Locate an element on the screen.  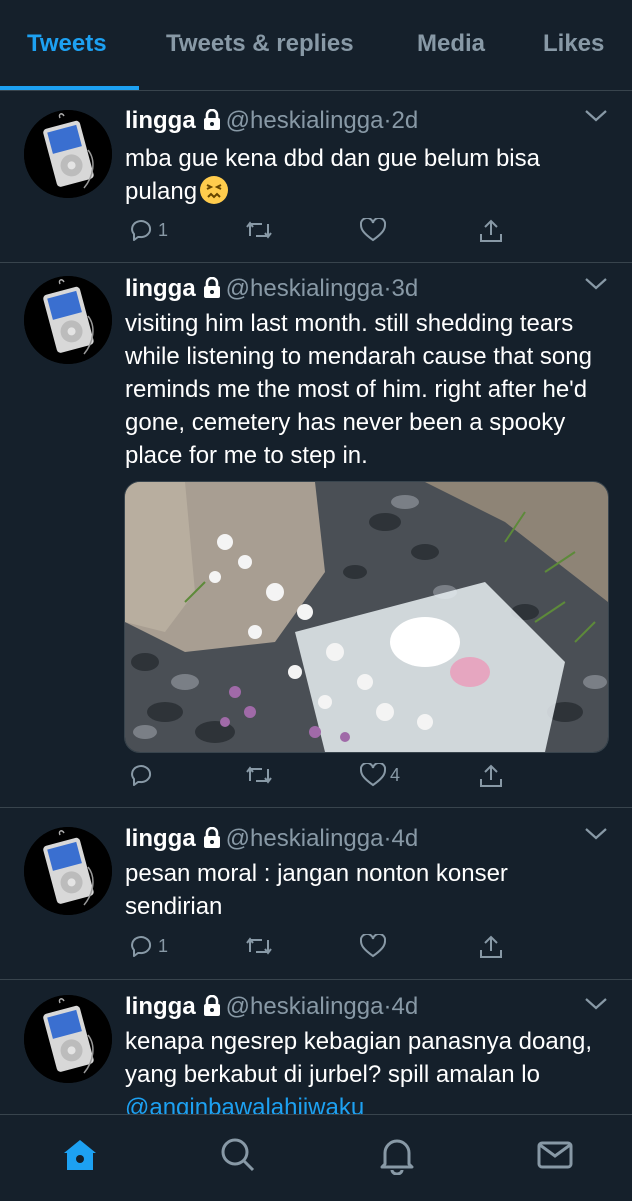
home-icon is located at coordinates (80, 1155).